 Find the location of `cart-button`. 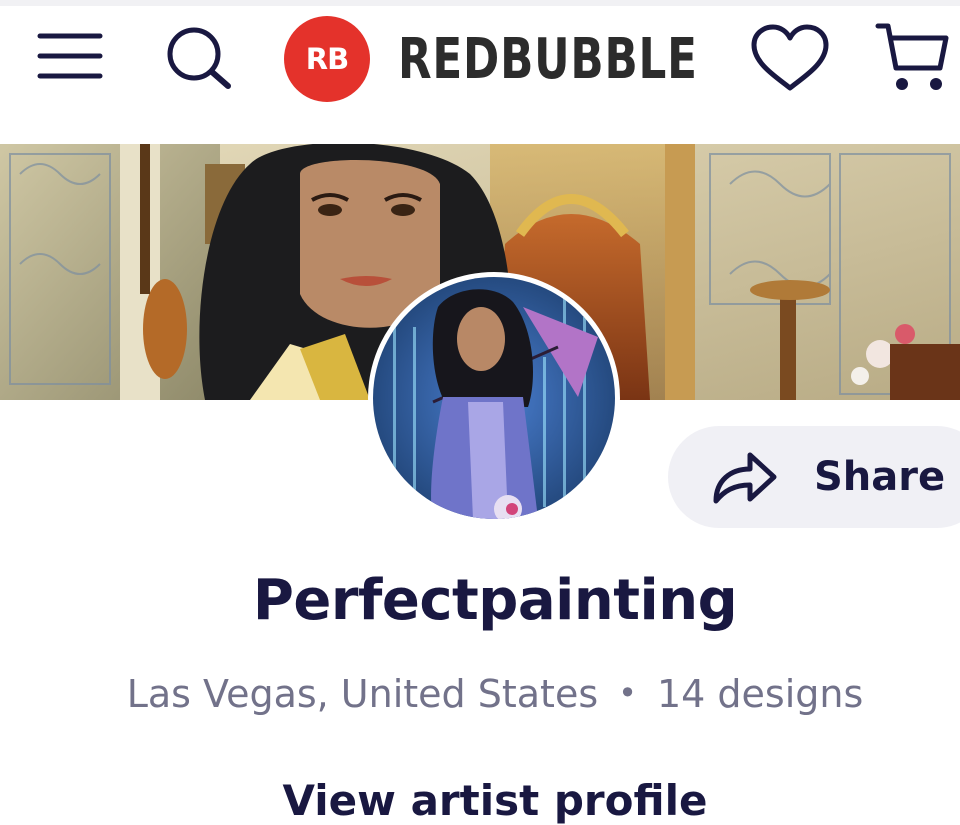

cart-button is located at coordinates (913, 58).